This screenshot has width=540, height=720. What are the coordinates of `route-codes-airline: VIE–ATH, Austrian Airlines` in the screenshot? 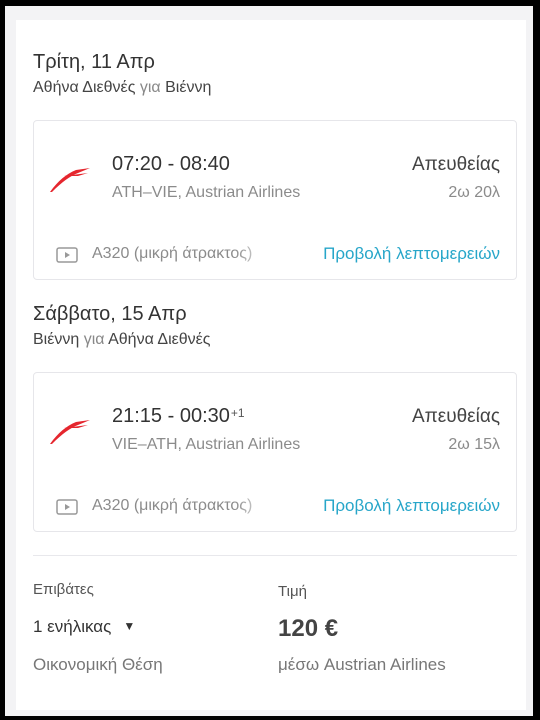 It's located at (206, 444).